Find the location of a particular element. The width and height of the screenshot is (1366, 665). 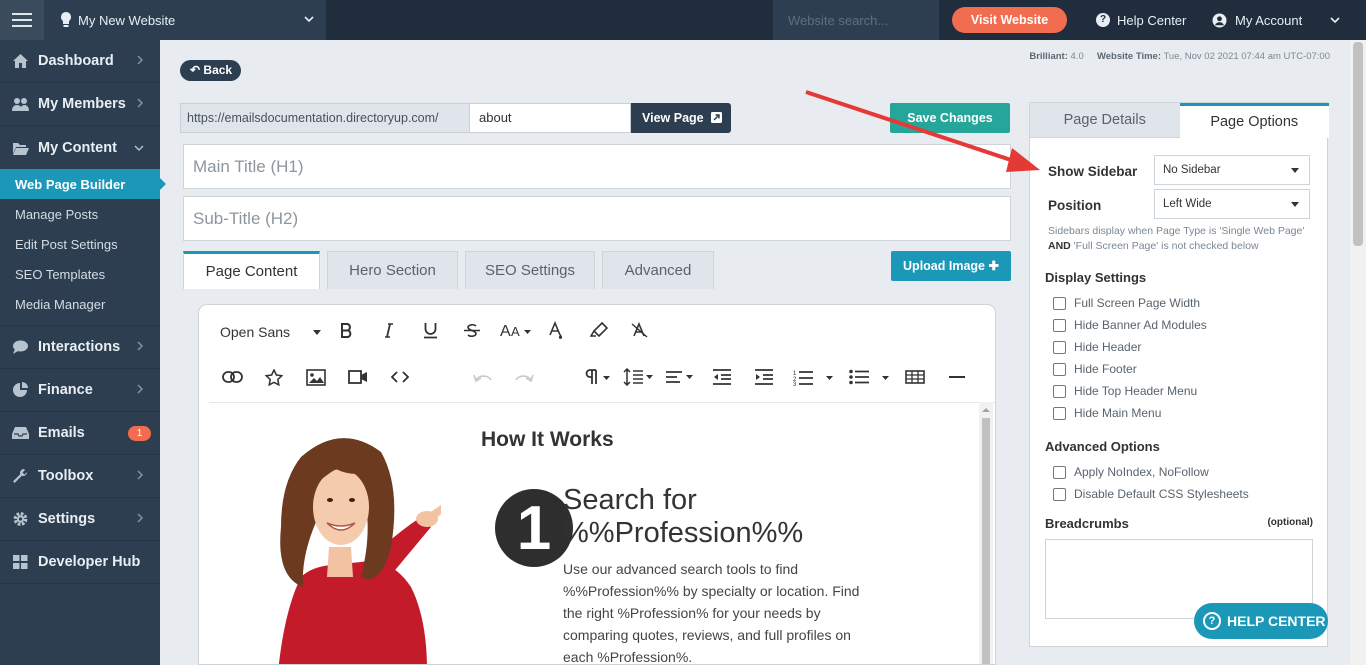

option-apply-noindex-nofollow: Apply NoIndex, NoFollow is located at coordinates (1131, 472).